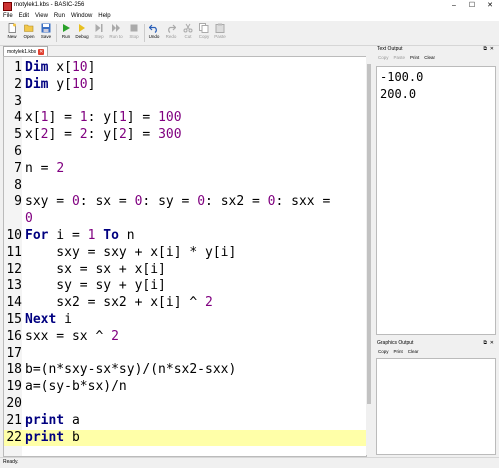 This screenshot has height=468, width=499. I want to click on code-line: 9 sxy = 0: sx = 0: sy = 0: sx2 = 0: sxx =, so click(185, 202).